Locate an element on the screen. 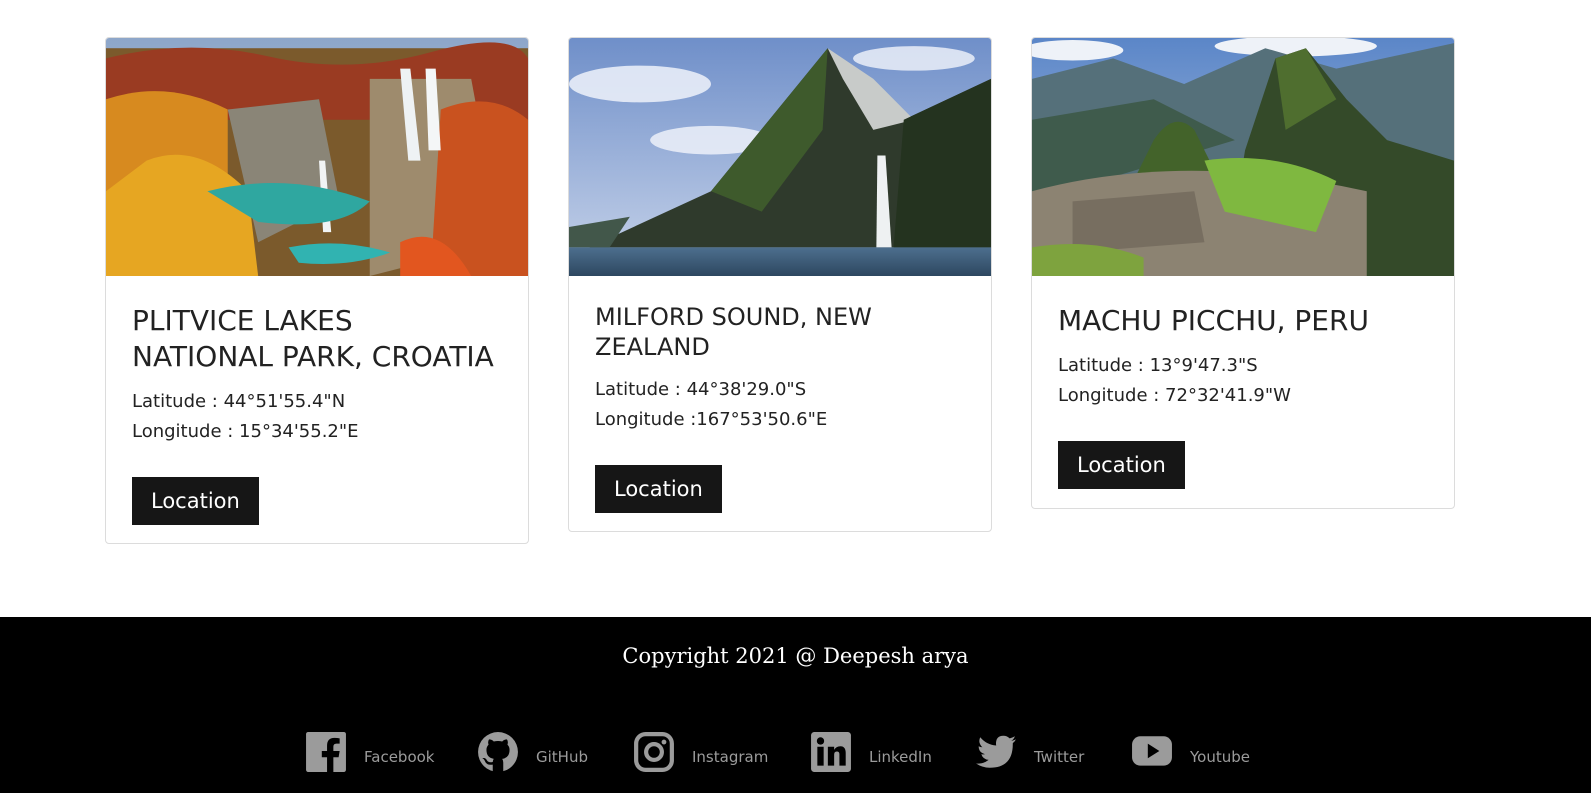  card-title: Milford Sound, New Zealand is located at coordinates (733, 332).